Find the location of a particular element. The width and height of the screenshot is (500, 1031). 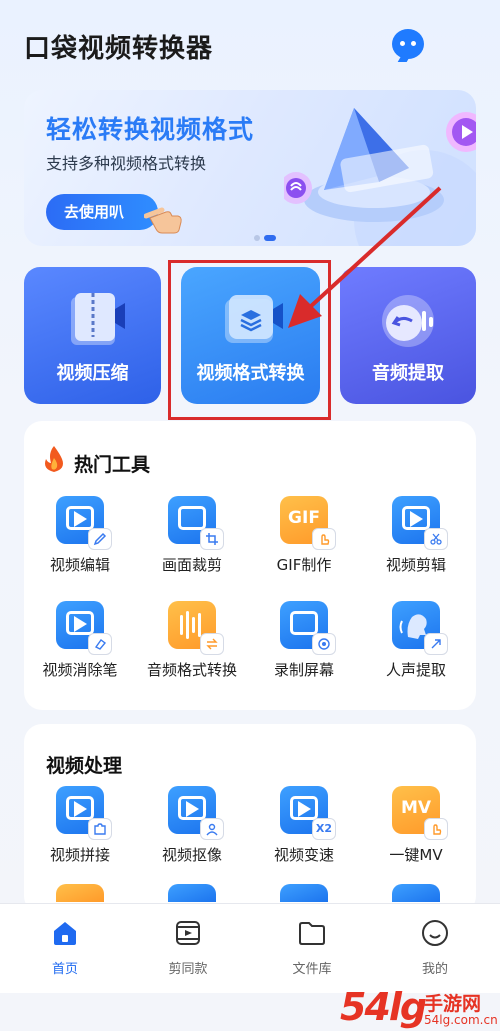

tool-video-cut: 视频剪辑 is located at coordinates (416, 535).